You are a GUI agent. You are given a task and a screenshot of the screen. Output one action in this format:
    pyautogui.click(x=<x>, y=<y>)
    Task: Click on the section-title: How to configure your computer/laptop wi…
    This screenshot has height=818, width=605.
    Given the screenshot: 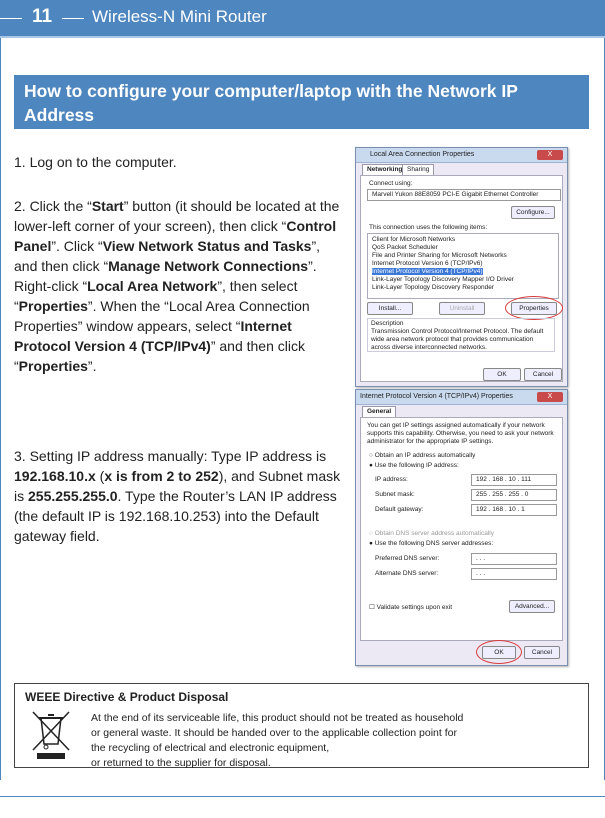 What is the action you would take?
    pyautogui.click(x=301, y=102)
    